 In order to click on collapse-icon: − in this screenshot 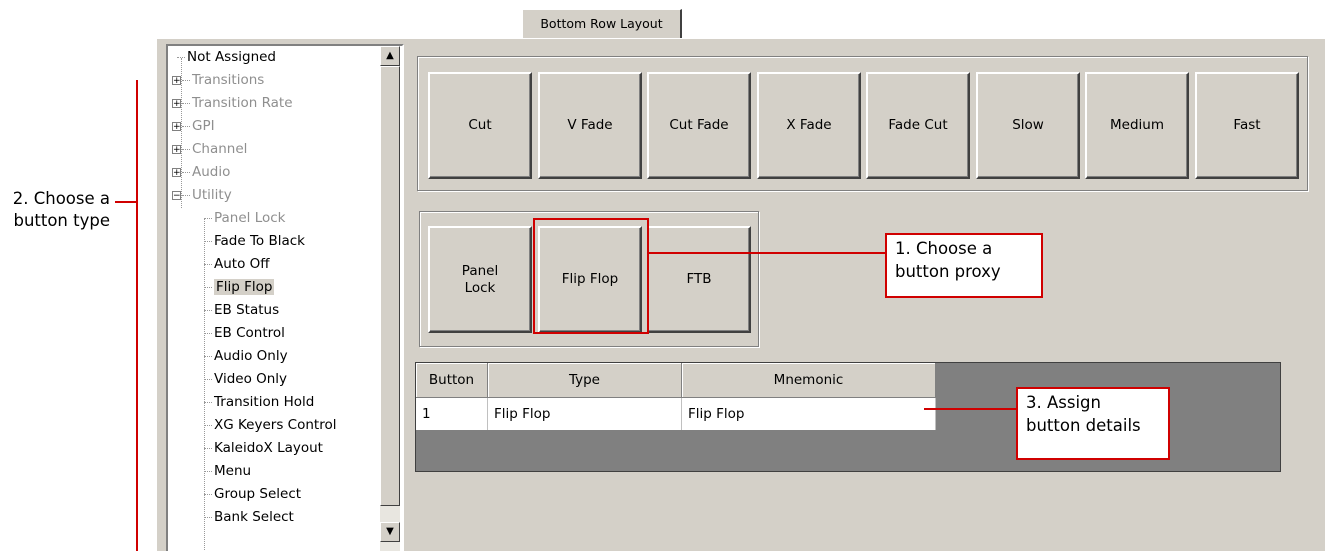, I will do `click(176, 195)`.